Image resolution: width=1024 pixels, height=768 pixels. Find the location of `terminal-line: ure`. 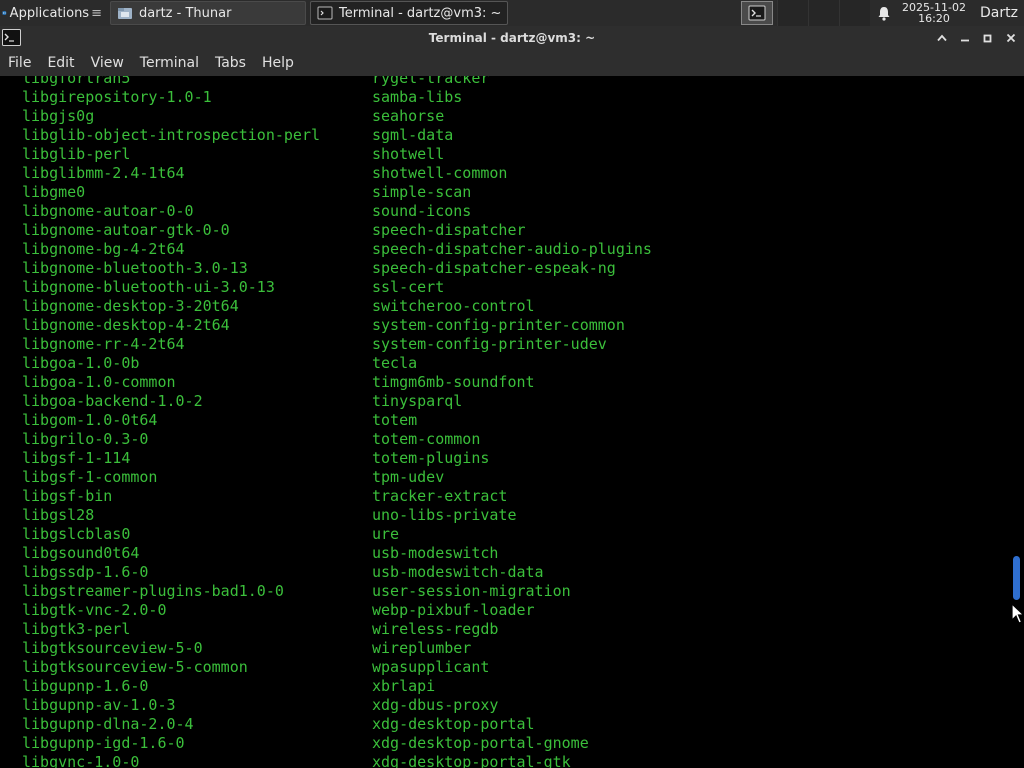

terminal-line: ure is located at coordinates (386, 534).